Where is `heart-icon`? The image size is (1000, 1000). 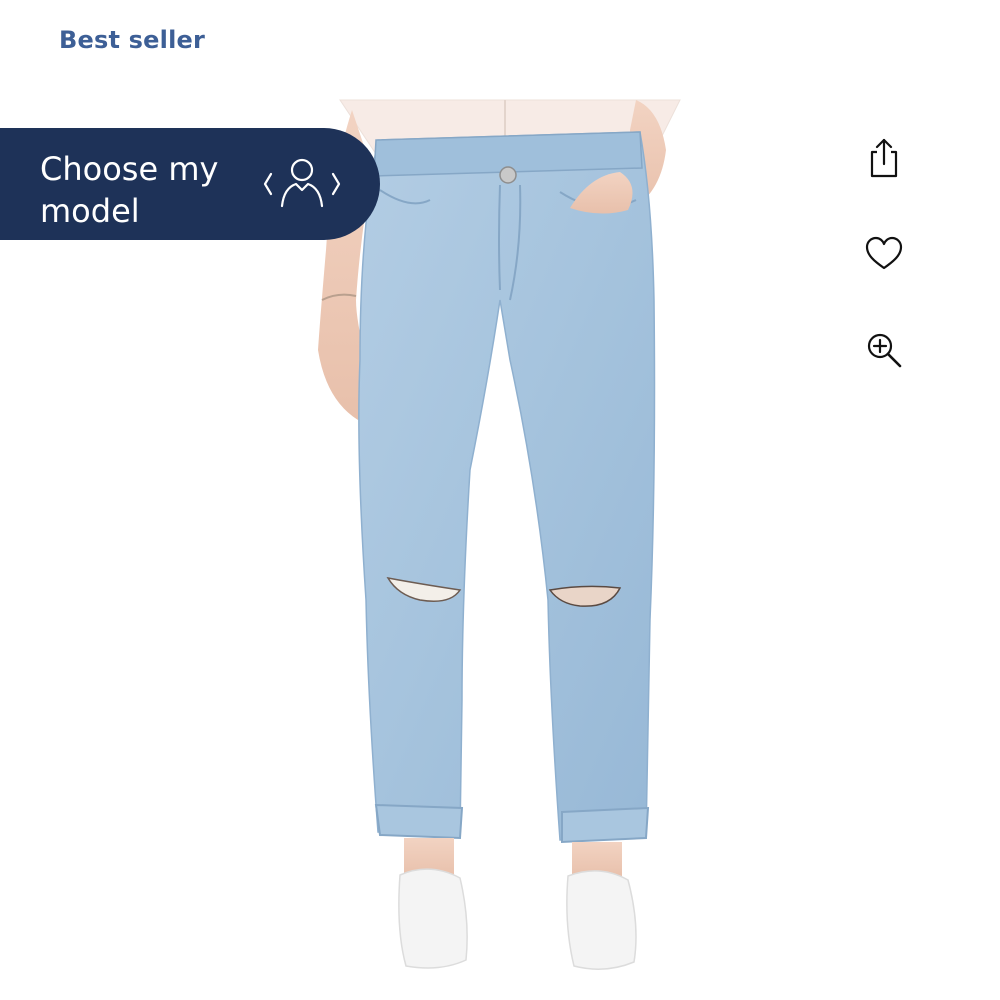
heart-icon is located at coordinates (884, 254).